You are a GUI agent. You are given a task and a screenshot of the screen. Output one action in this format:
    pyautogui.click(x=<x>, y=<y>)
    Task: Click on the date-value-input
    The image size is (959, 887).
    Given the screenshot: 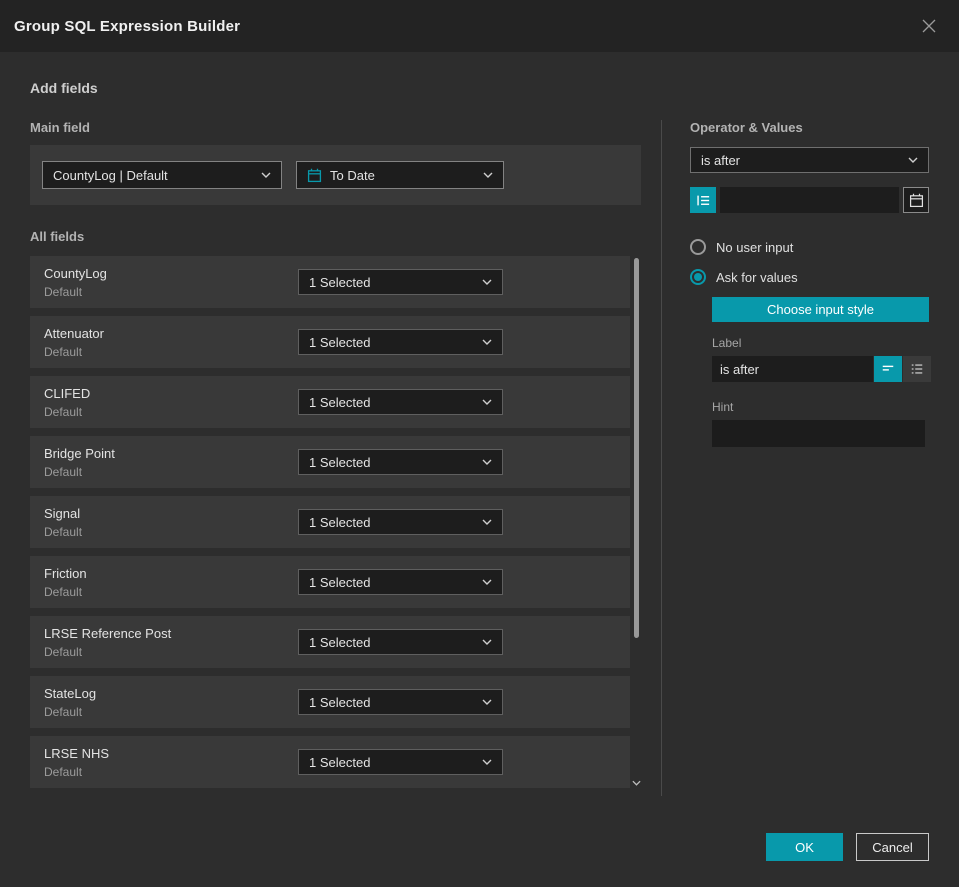 What is the action you would take?
    pyautogui.click(x=809, y=200)
    